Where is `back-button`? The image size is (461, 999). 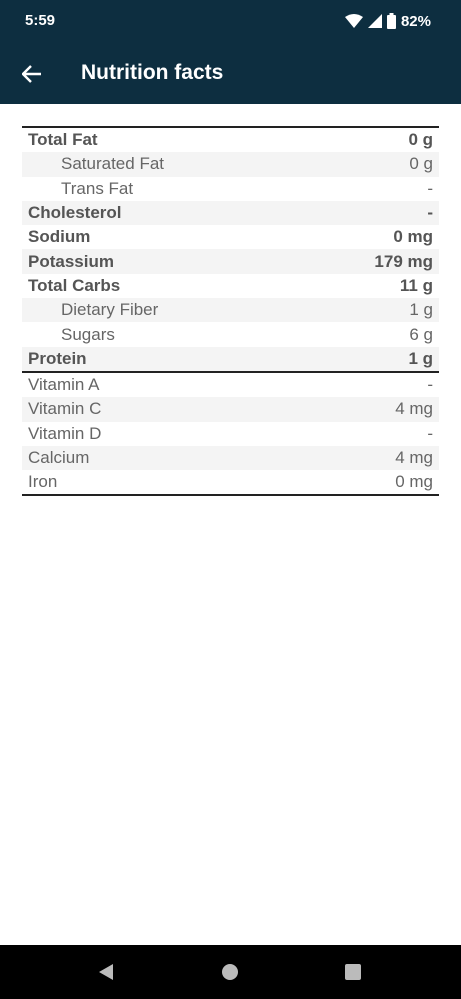
back-button is located at coordinates (32, 74).